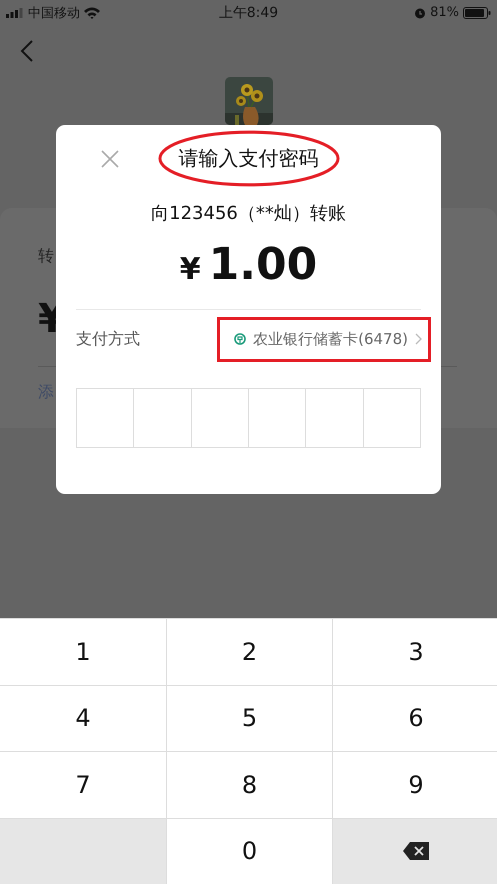 The image size is (497, 884). What do you see at coordinates (190, 269) in the screenshot?
I see `currency-sign: ¥` at bounding box center [190, 269].